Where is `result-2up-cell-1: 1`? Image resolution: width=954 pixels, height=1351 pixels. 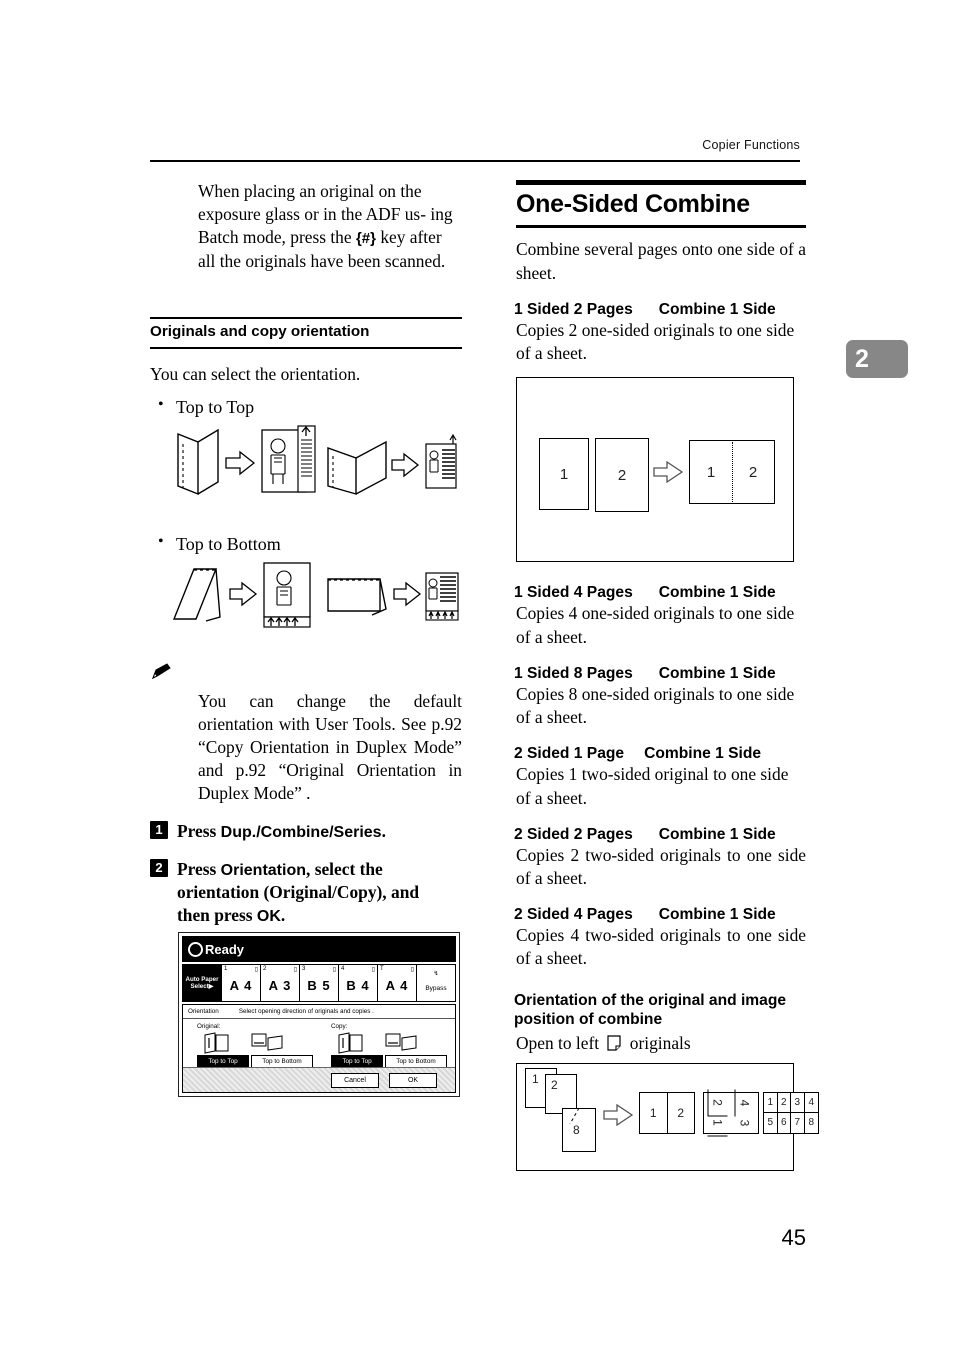
result-2up-cell-1: 1 is located at coordinates (654, 1112).